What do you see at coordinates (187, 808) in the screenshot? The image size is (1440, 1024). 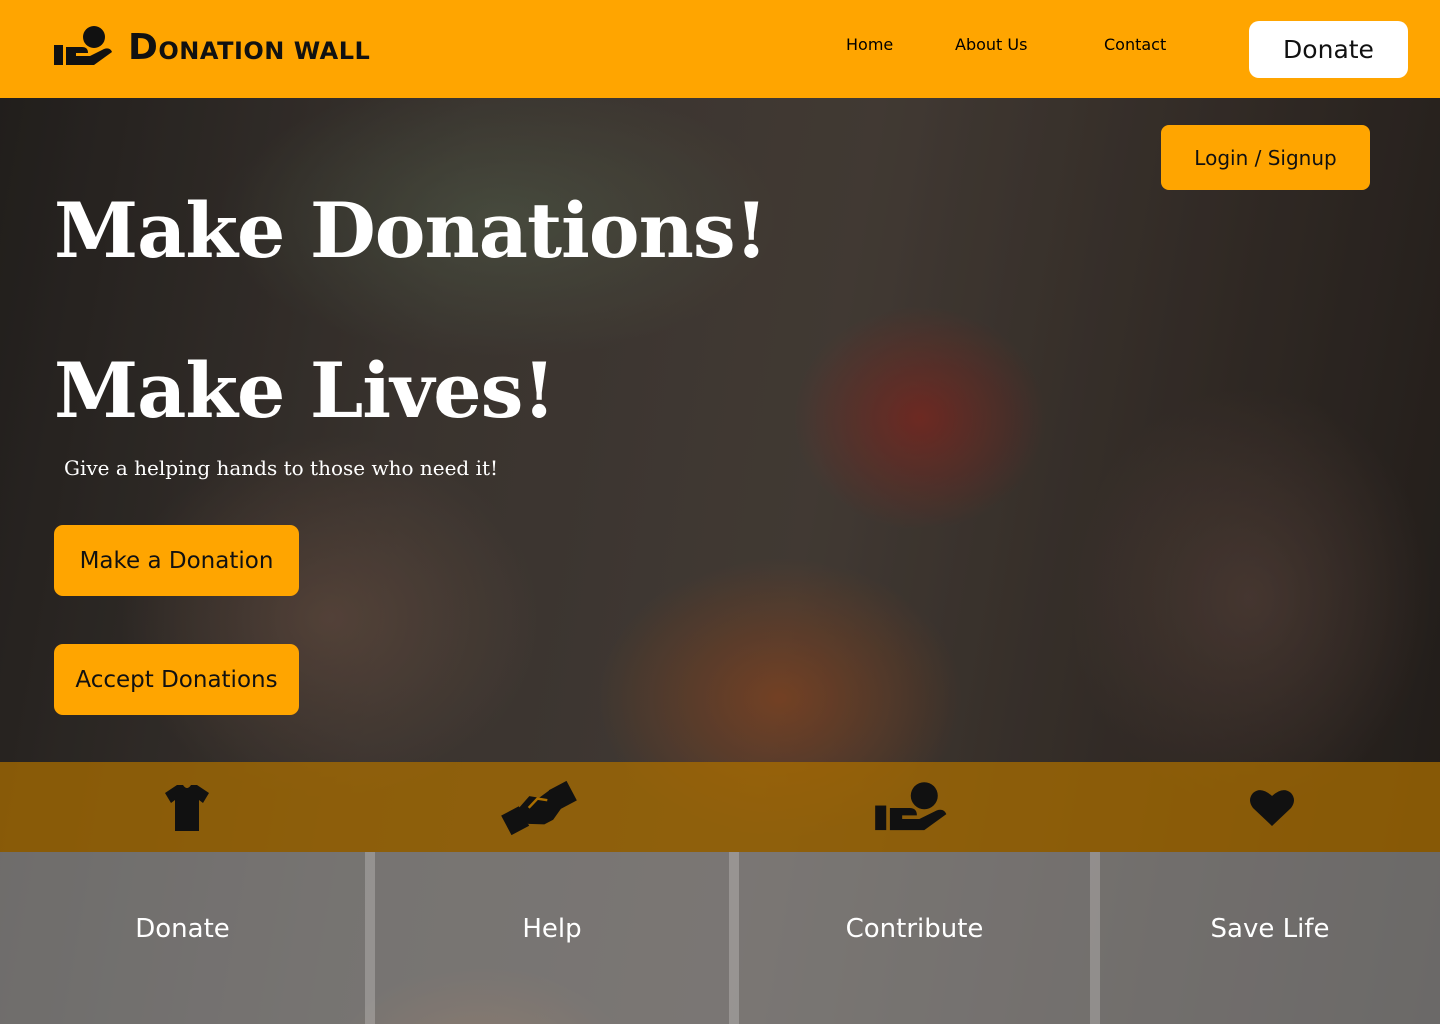 I see `tshirt-icon` at bounding box center [187, 808].